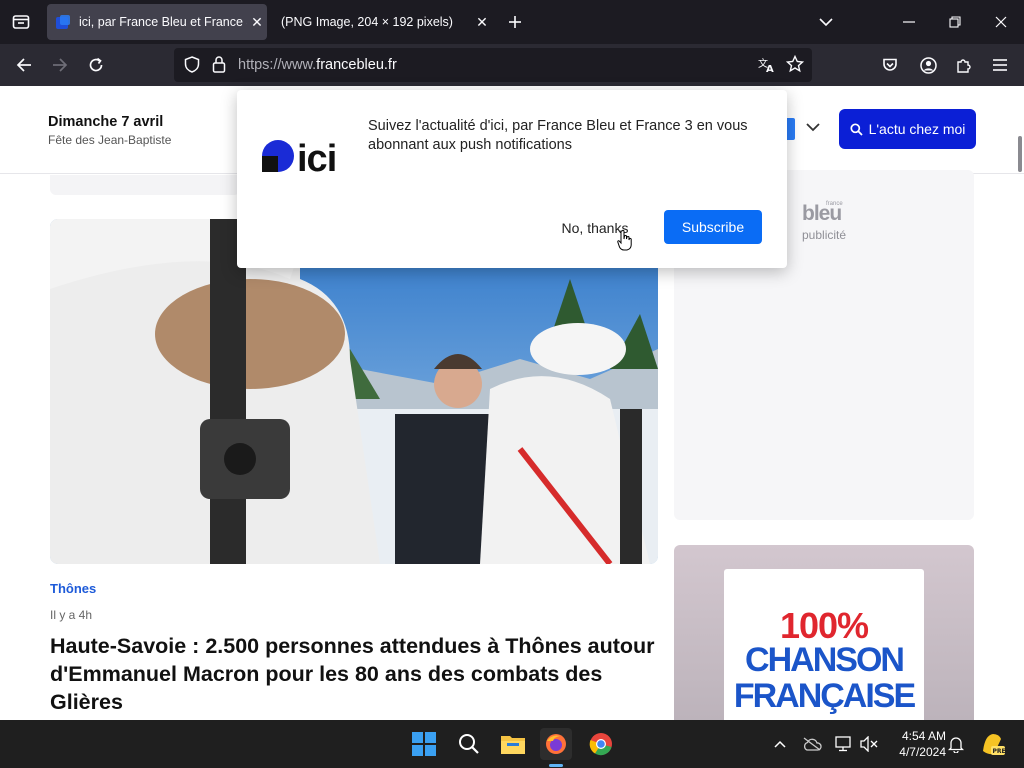 The height and width of the screenshot is (768, 1024). I want to click on onedrive-offline-icon, so click(812, 744).